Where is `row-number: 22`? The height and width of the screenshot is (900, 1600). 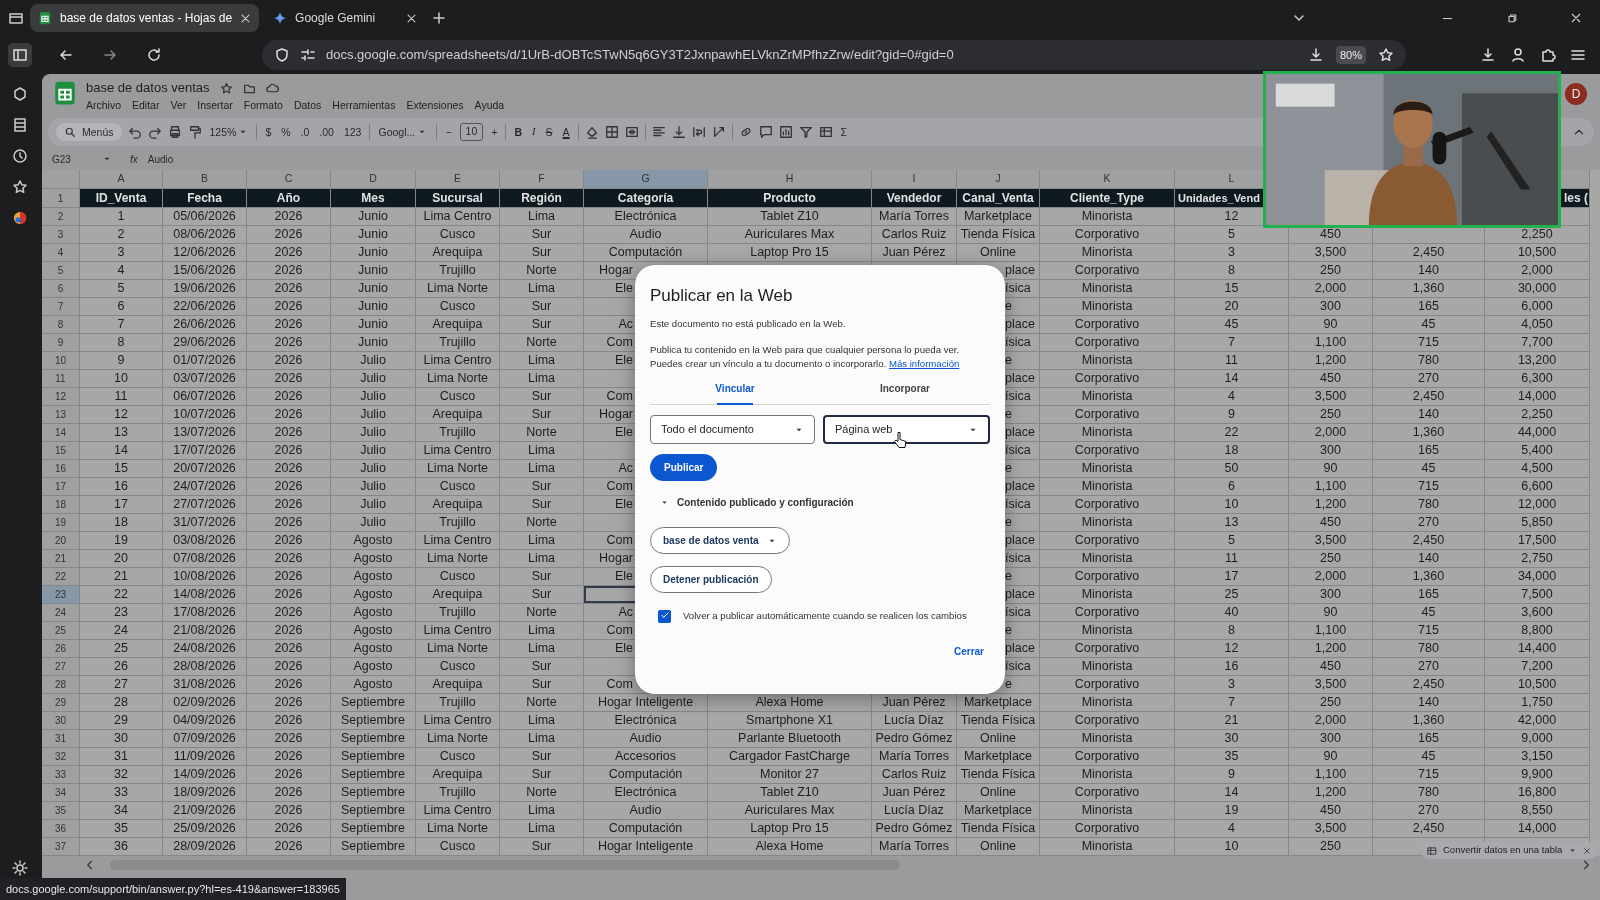
row-number: 22 is located at coordinates (61, 577).